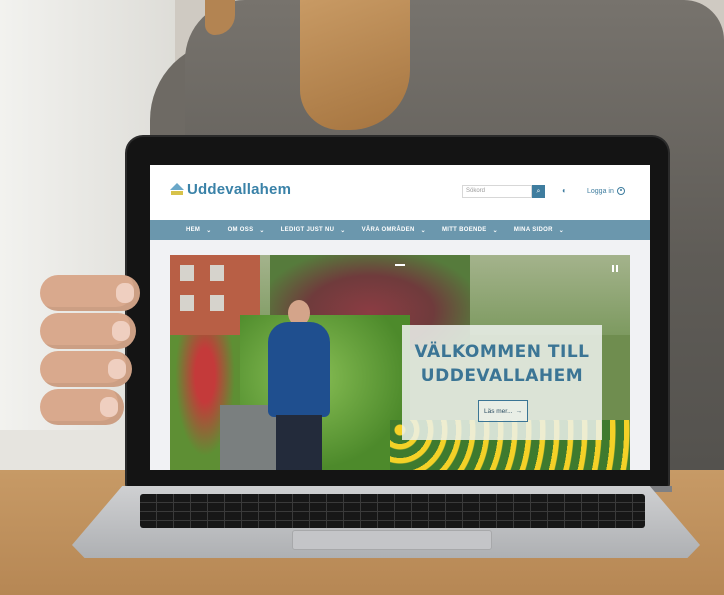  Describe the element at coordinates (400, 265) in the screenshot. I see `slider-indicator` at that location.